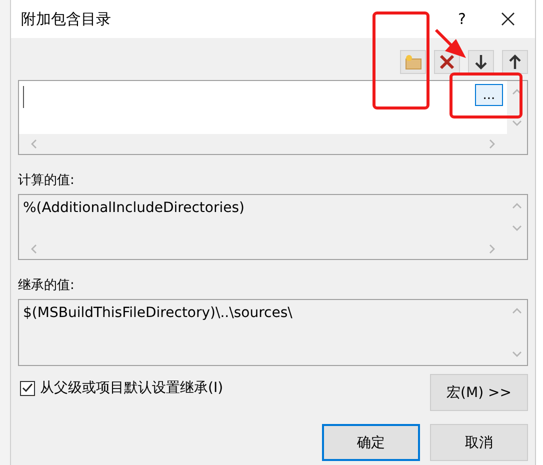  I want to click on window-title: 附加包含目录, so click(66, 19).